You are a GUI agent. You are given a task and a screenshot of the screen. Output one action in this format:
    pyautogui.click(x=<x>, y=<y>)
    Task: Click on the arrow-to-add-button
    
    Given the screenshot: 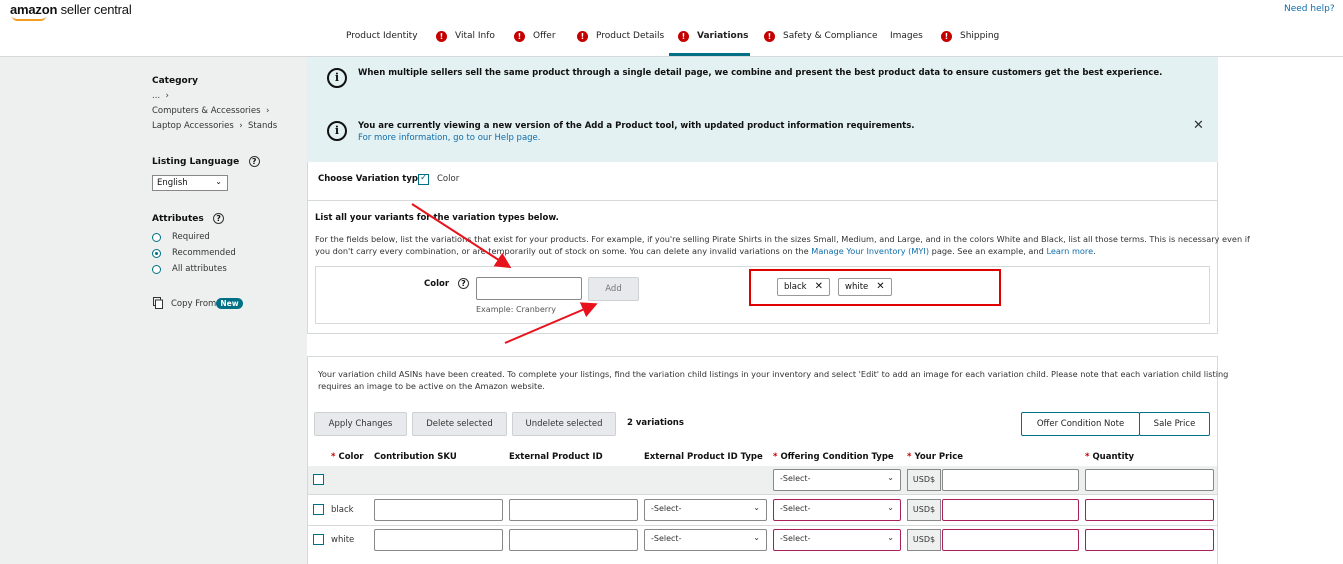 What is the action you would take?
    pyautogui.click(x=551, y=323)
    